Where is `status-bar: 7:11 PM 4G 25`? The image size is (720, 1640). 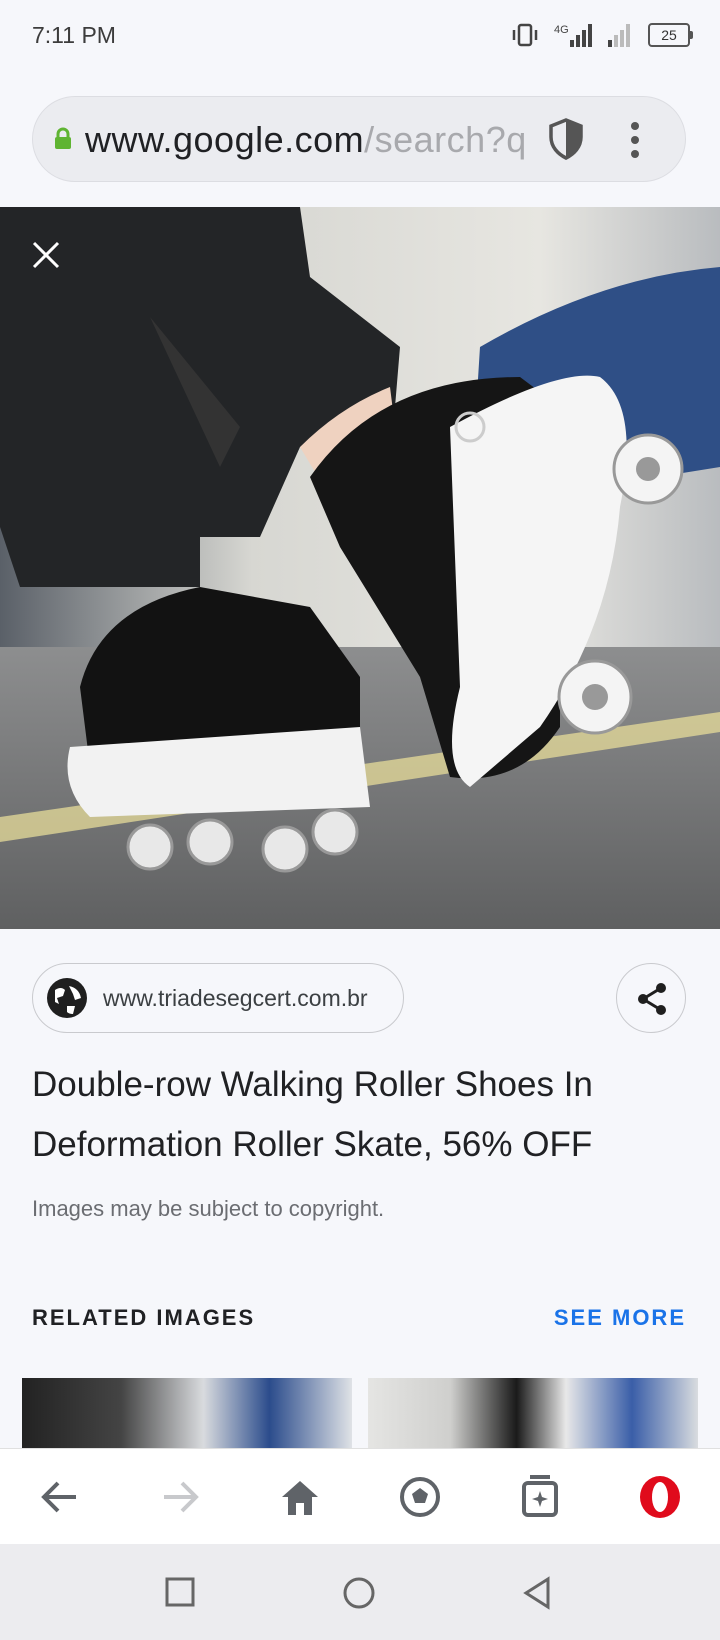 status-bar: 7:11 PM 4G 25 is located at coordinates (360, 36).